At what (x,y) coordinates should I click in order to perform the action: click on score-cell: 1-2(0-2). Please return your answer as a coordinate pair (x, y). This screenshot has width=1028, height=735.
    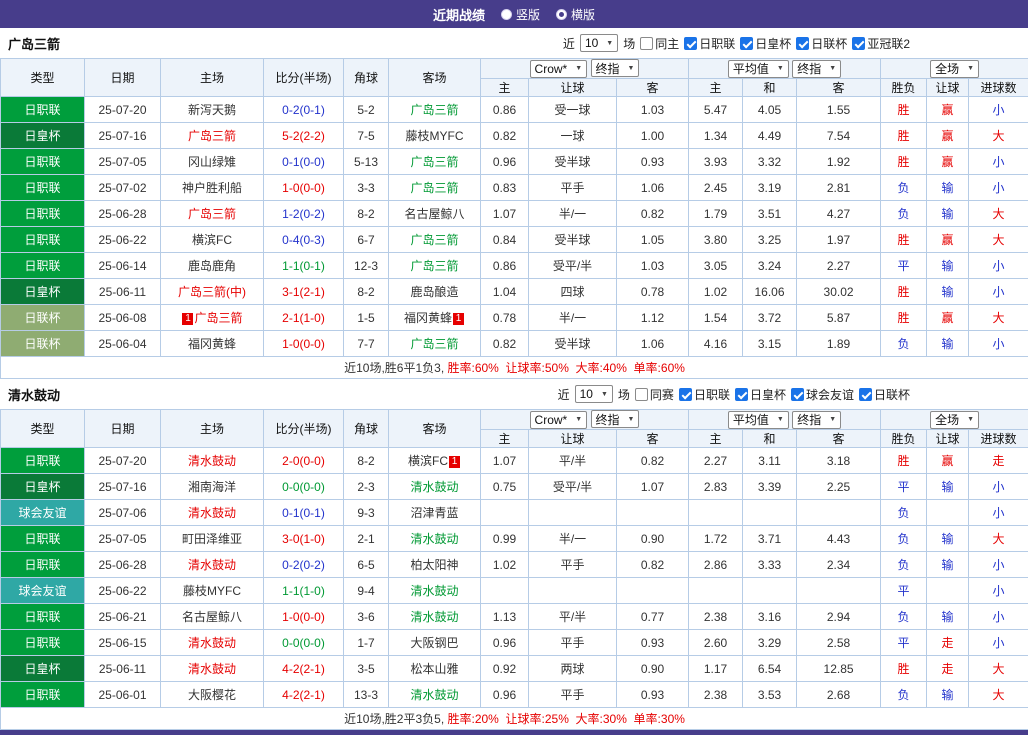
    Looking at the image, I should click on (303, 213).